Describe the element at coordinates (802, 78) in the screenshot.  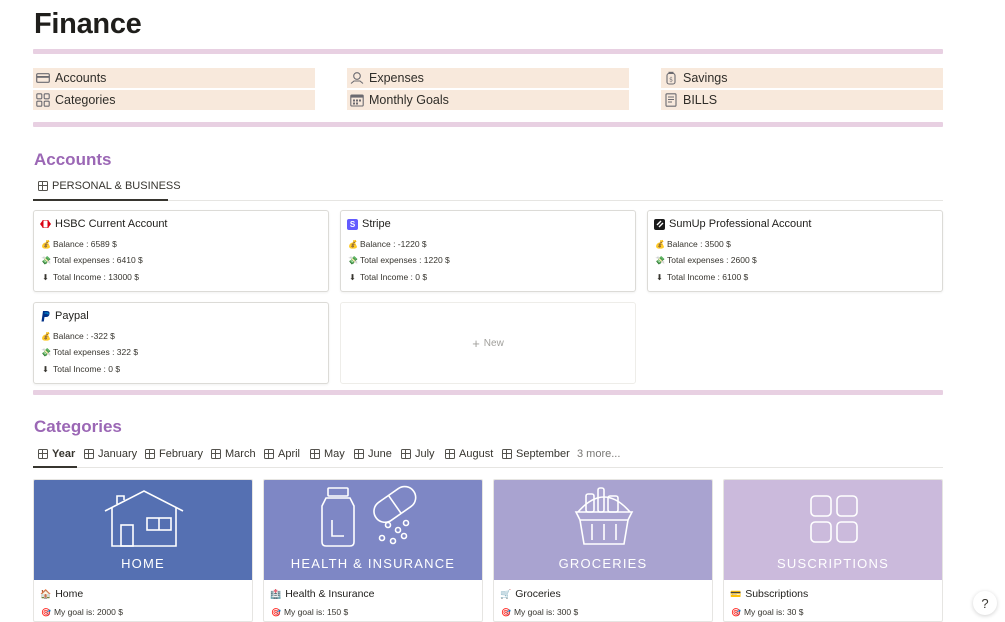
I see `nav-savings: $ Savings` at that location.